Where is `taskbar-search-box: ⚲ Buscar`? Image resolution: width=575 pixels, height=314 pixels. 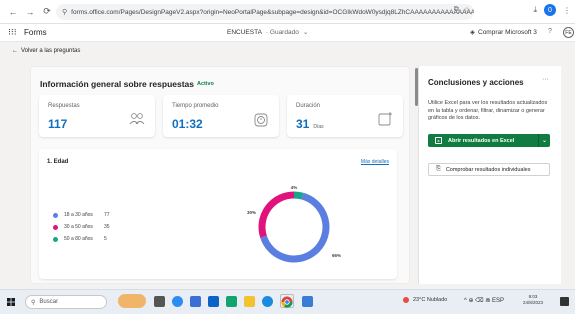
taskbar-search-box: ⚲ Buscar is located at coordinates (66, 302).